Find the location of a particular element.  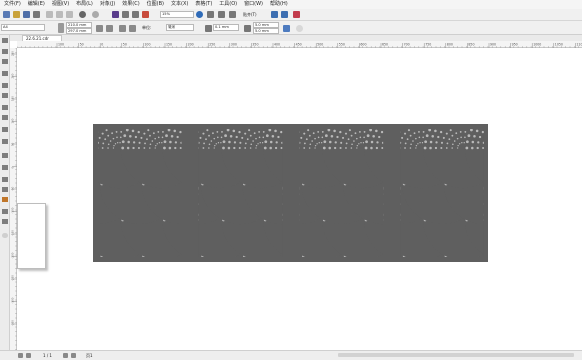

first-page-icon is located at coordinates (20, 355).